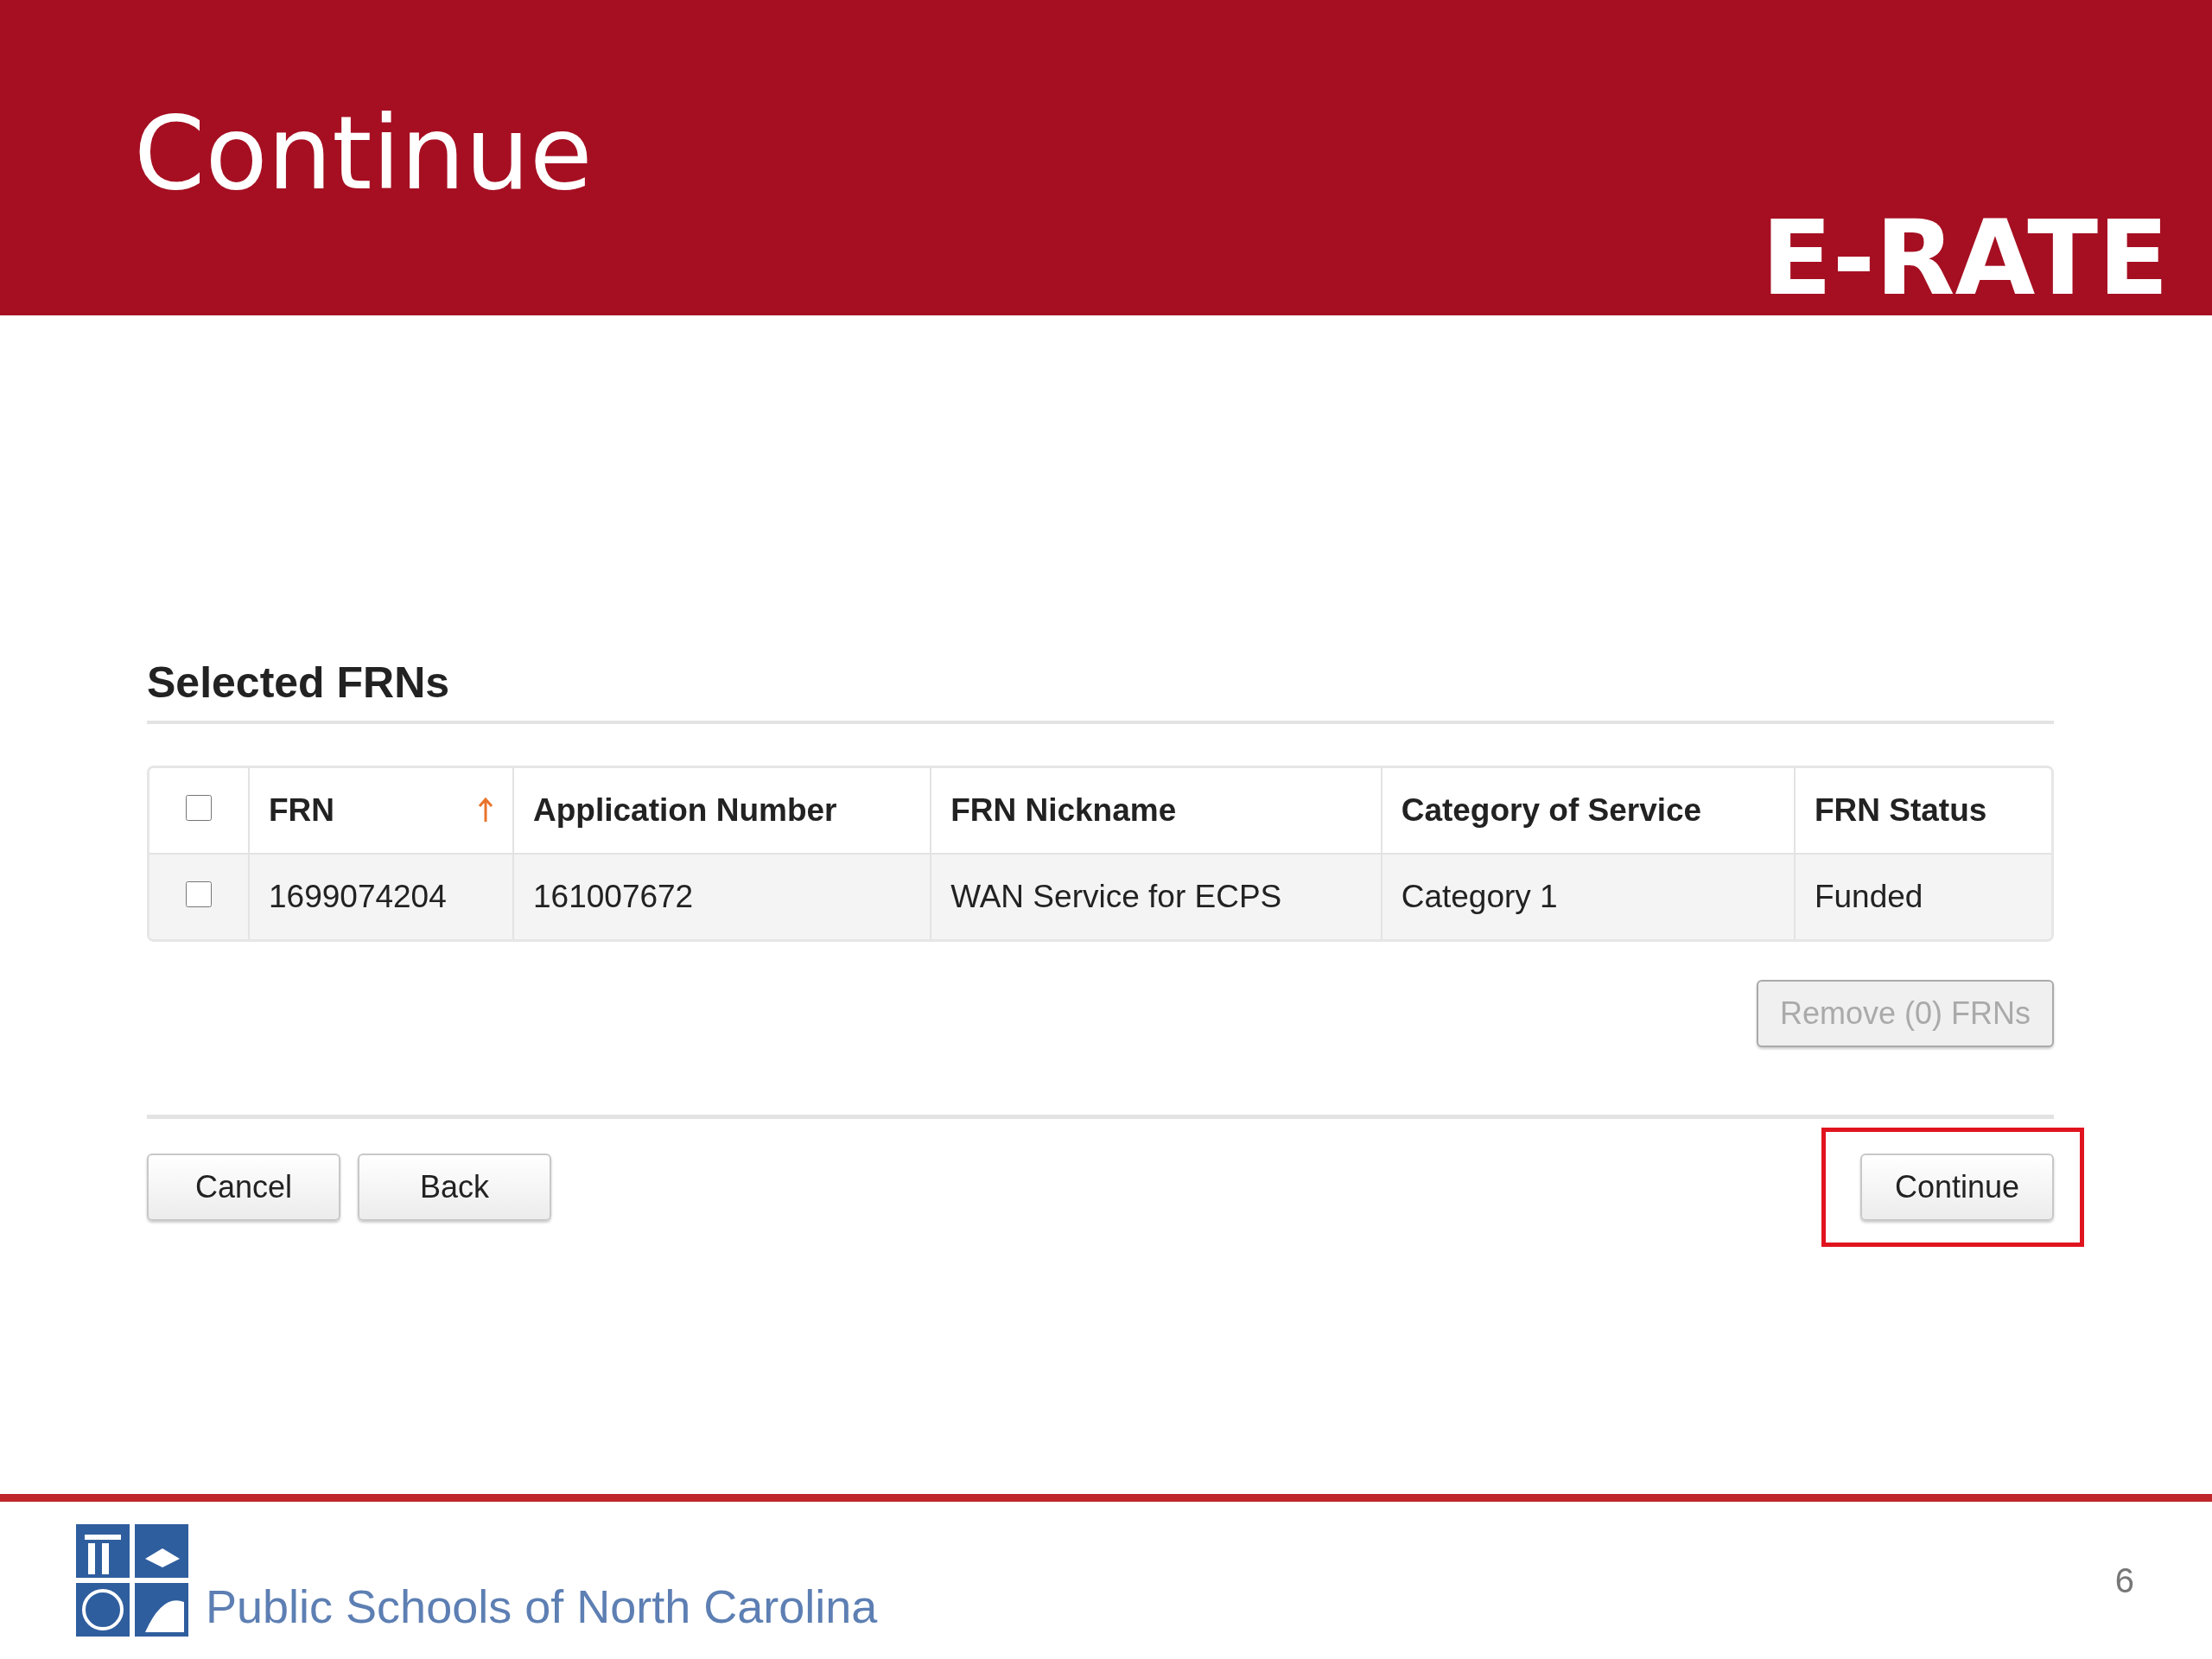  I want to click on action-button: Back, so click(454, 1187).